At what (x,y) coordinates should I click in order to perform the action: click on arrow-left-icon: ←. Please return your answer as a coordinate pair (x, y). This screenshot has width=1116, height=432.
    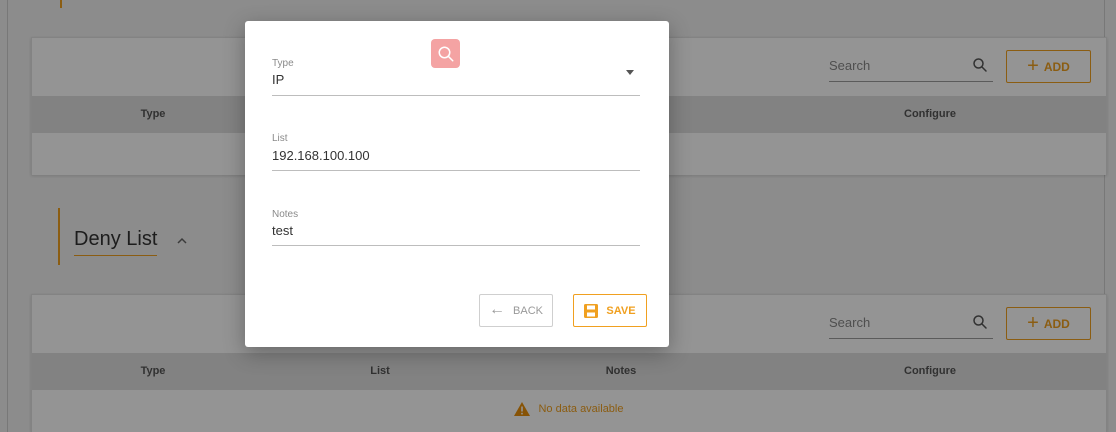
    Looking at the image, I should click on (497, 309).